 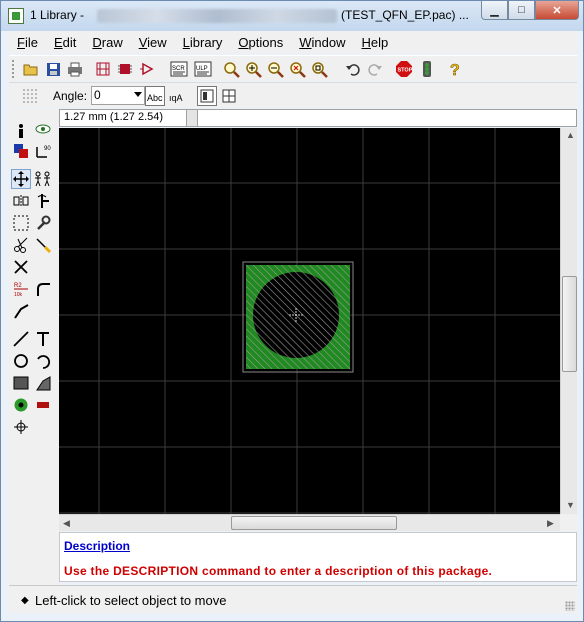 What do you see at coordinates (138, 94) in the screenshot?
I see `chevron-down-icon` at bounding box center [138, 94].